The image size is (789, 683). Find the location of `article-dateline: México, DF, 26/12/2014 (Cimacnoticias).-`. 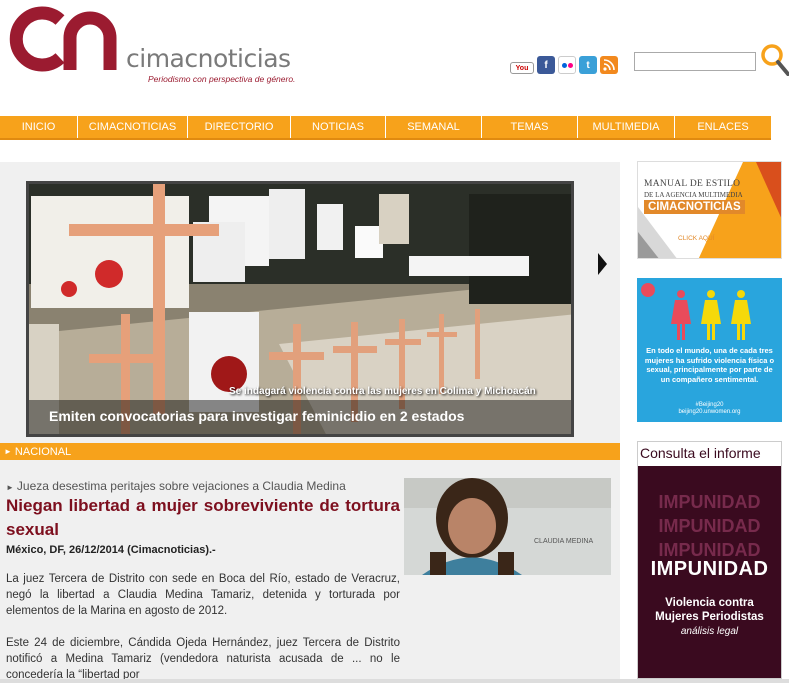

article-dateline: México, DF, 26/12/2014 (Cimacnoticias).- is located at coordinates (111, 550).